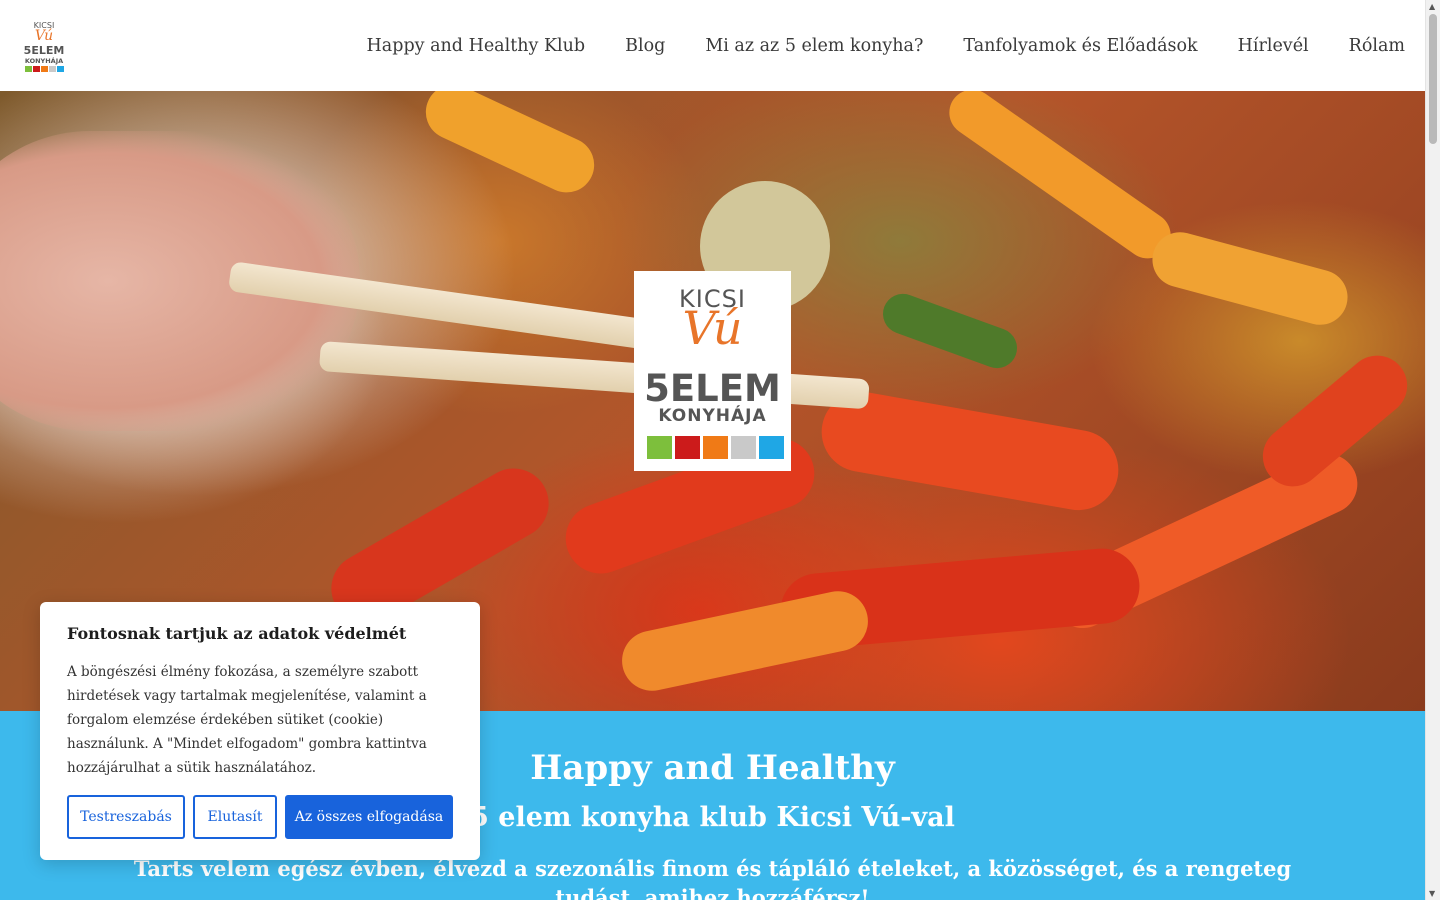 This screenshot has height=900, width=1440. I want to click on site-logo: KICSI Vú 5ELEM KONYHÁJA, so click(44, 46).